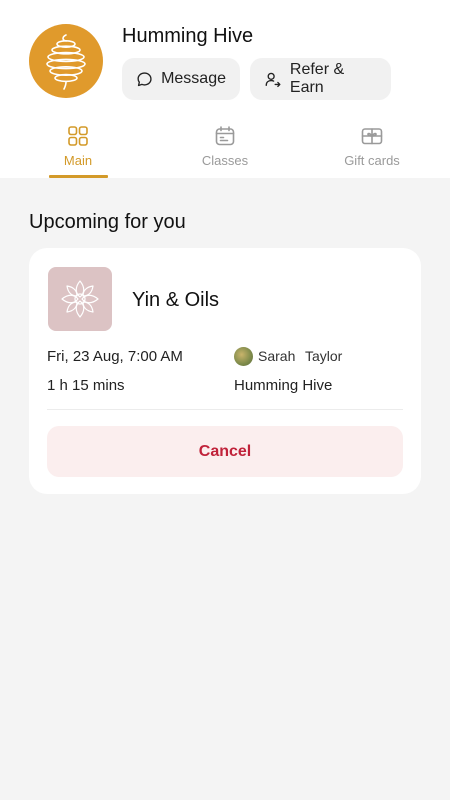 The image size is (450, 800). I want to click on class-name: Yin & Oils, so click(176, 300).